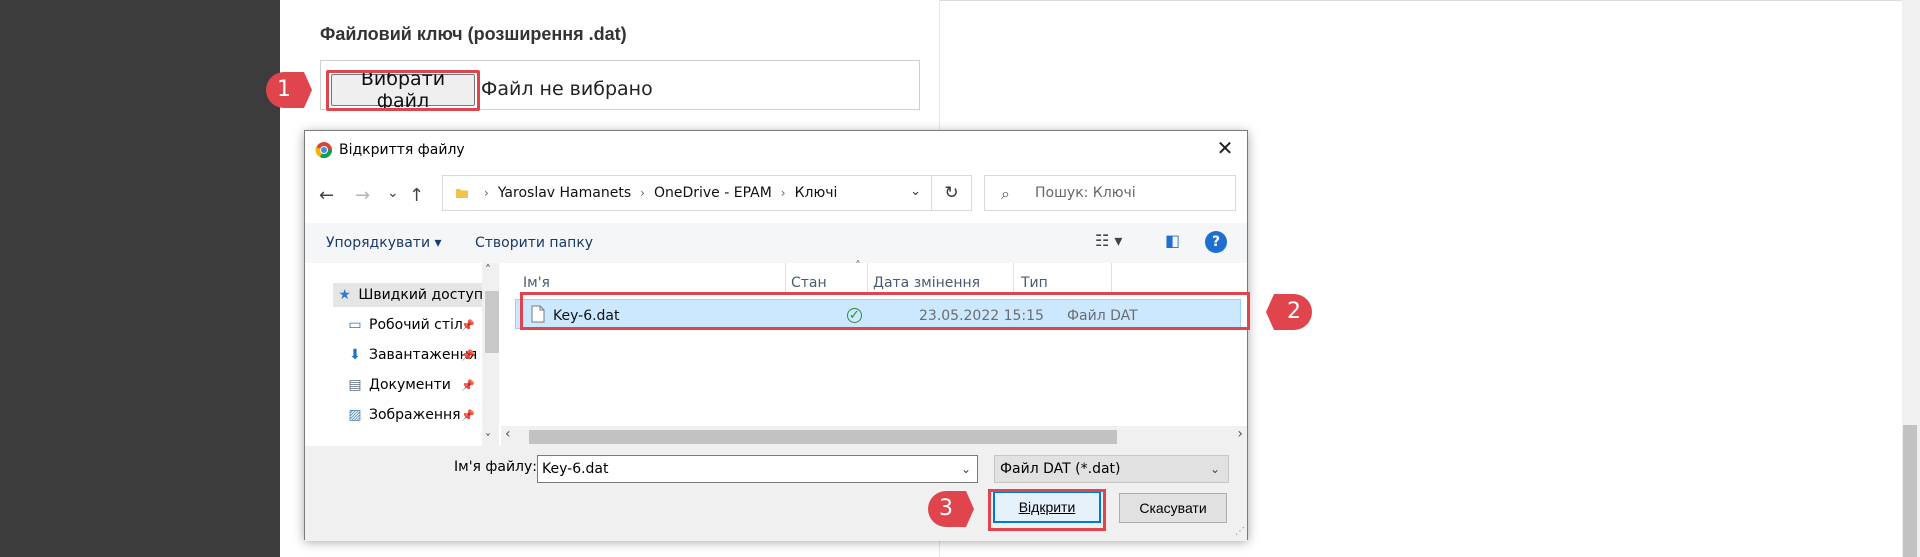 This screenshot has width=1920, height=557. Describe the element at coordinates (1047, 510) in the screenshot. I see `highlight-open-button` at that location.